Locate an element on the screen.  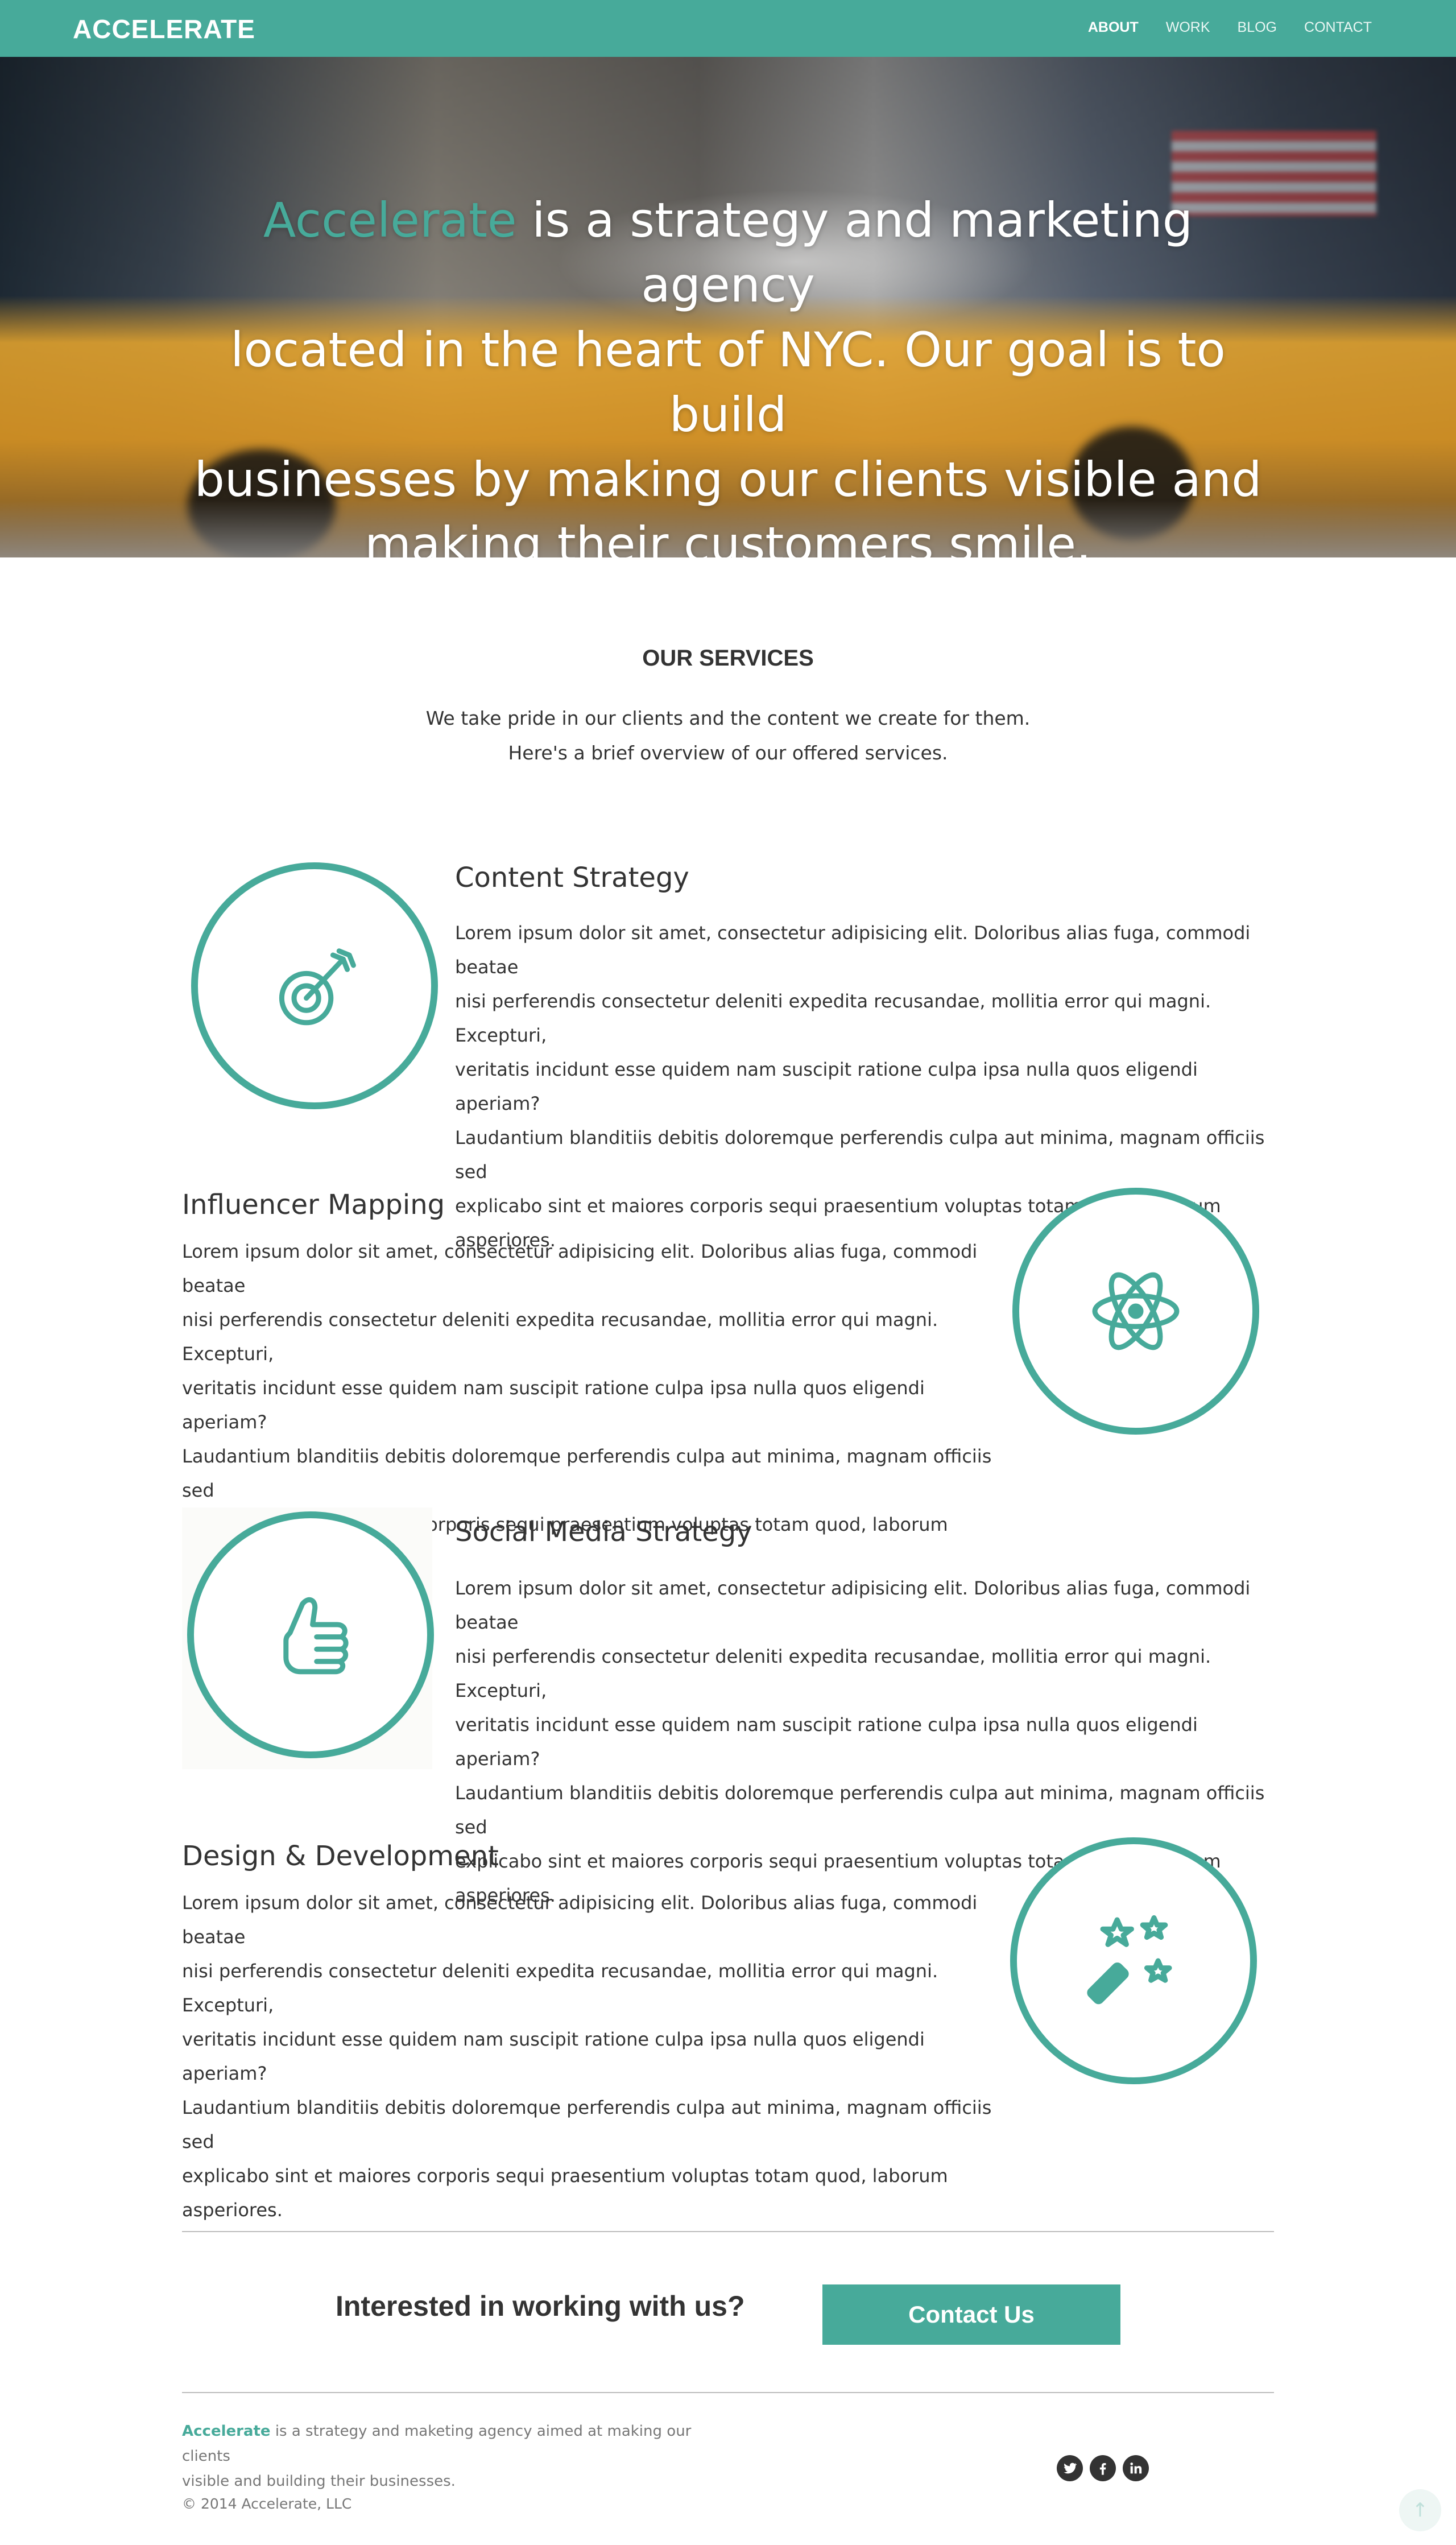
main-nav: ABOUT WORK BLOG CONTACT is located at coordinates (1230, 27).